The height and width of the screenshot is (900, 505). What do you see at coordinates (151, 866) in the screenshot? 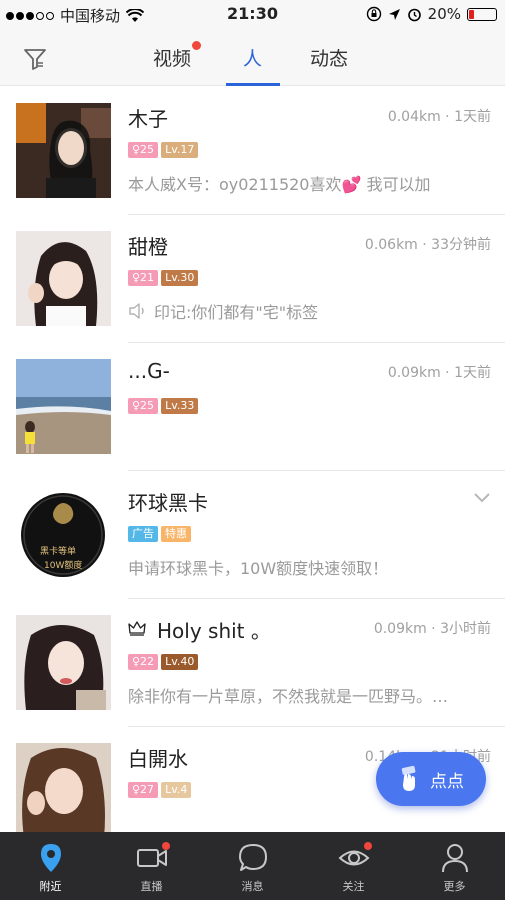
I see `tab-live: 直播` at bounding box center [151, 866].